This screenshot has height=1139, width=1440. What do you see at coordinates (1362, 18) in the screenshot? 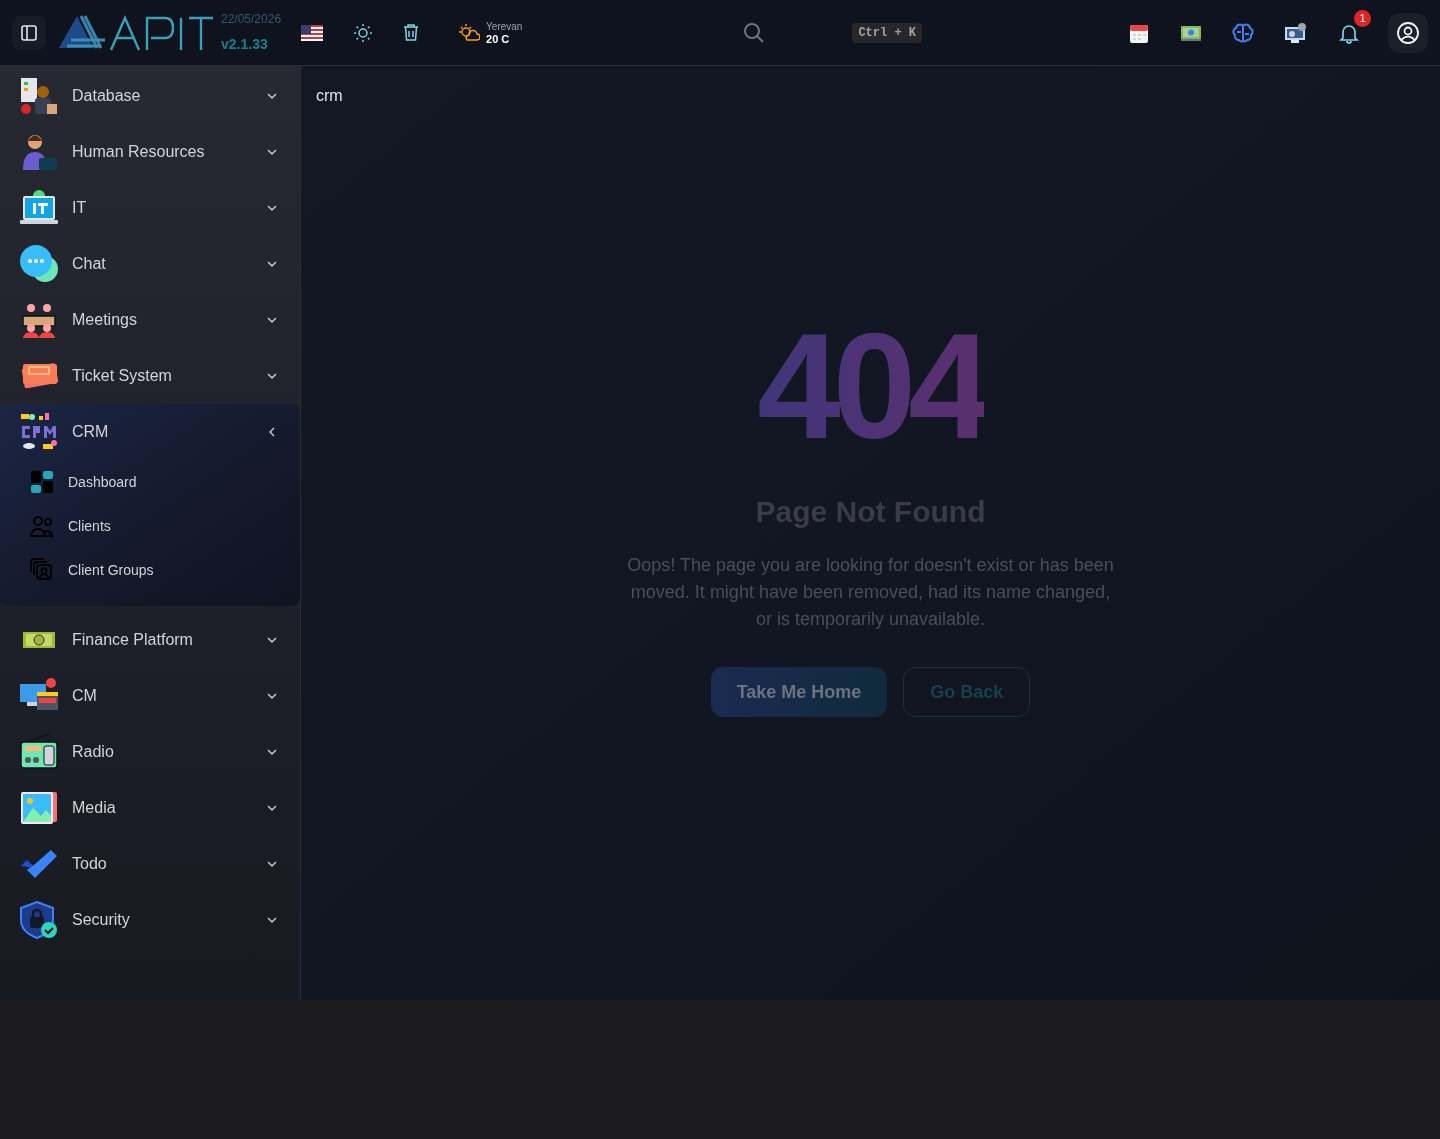
I see `notification-badge: 1` at bounding box center [1362, 18].